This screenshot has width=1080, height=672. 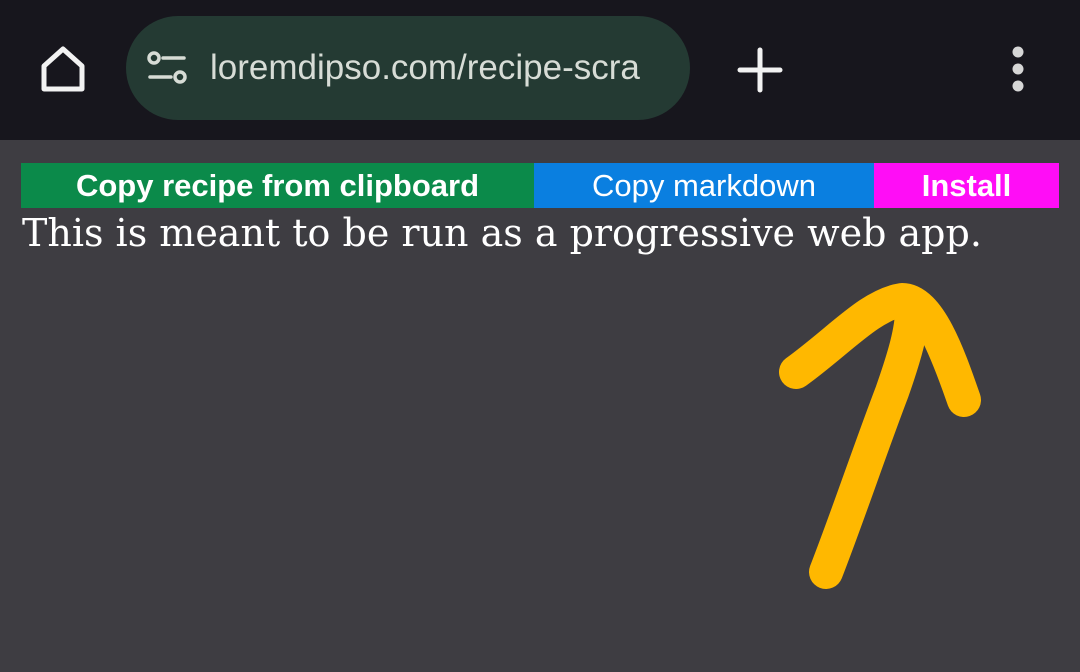 I want to click on plus-icon, so click(x=760, y=70).